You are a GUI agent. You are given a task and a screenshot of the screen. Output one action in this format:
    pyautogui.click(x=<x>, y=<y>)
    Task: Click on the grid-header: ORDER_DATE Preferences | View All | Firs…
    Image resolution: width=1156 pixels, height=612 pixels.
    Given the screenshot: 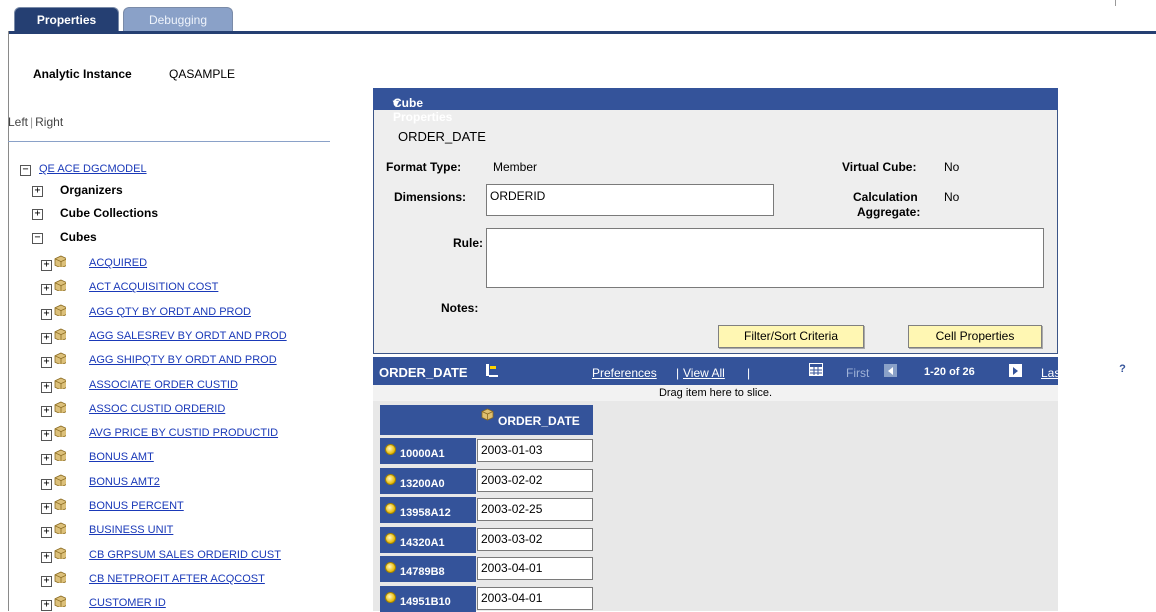 What is the action you would take?
    pyautogui.click(x=718, y=371)
    